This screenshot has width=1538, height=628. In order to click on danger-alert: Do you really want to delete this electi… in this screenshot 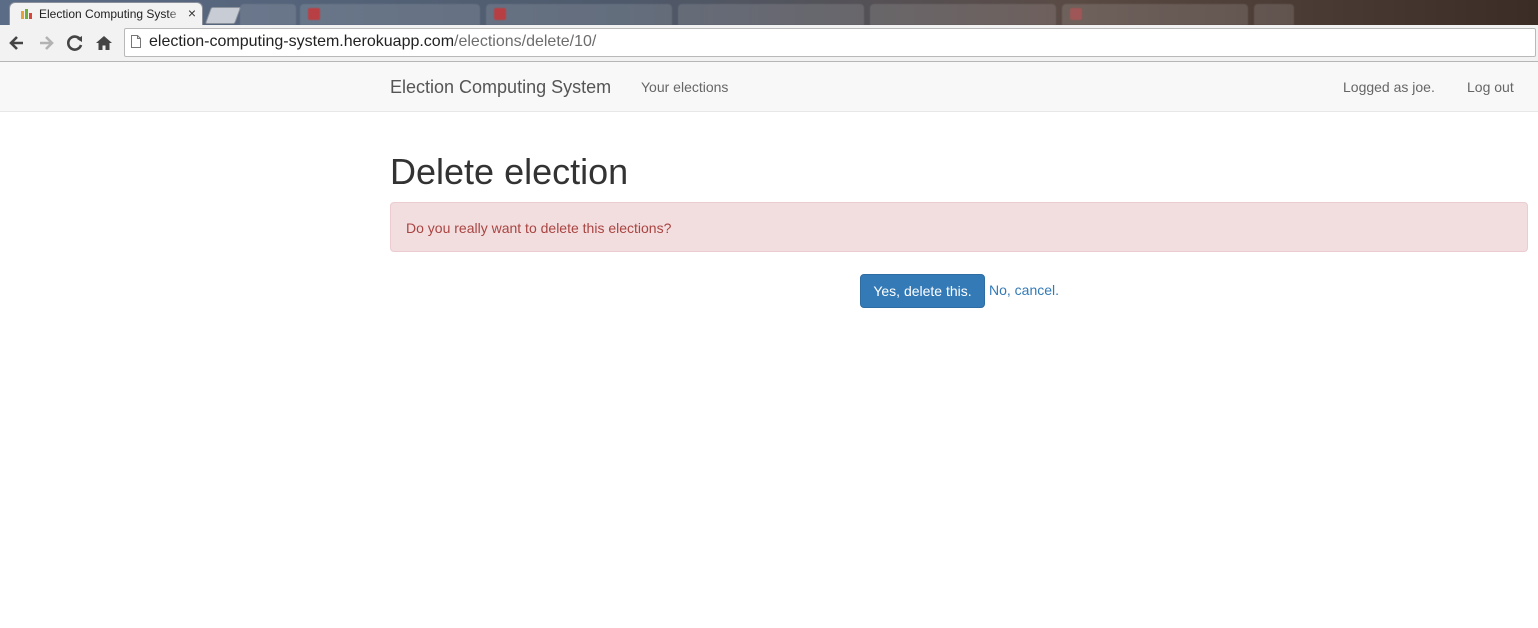, I will do `click(959, 227)`.